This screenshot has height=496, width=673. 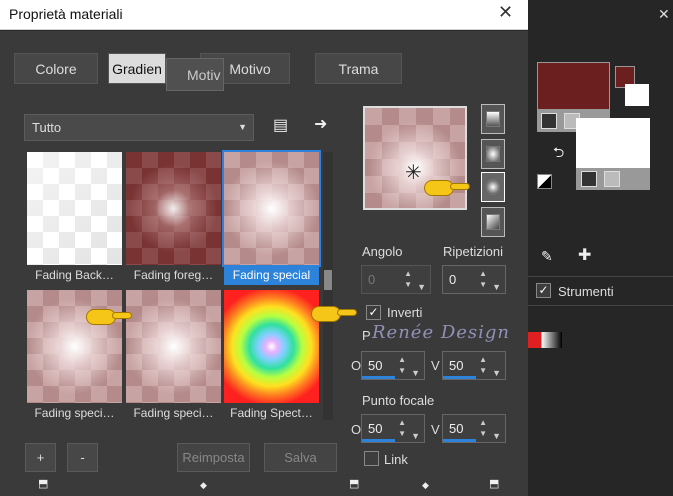 I want to click on link-checkbox, so click(x=371, y=458).